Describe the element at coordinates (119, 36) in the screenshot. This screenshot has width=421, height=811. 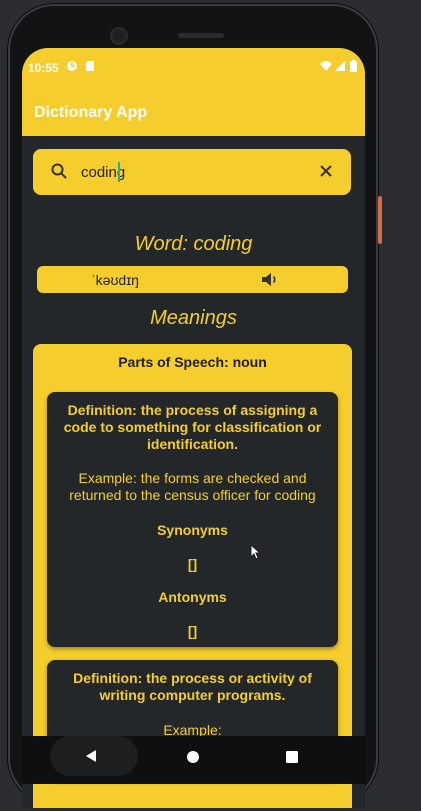
I see `front-camera` at that location.